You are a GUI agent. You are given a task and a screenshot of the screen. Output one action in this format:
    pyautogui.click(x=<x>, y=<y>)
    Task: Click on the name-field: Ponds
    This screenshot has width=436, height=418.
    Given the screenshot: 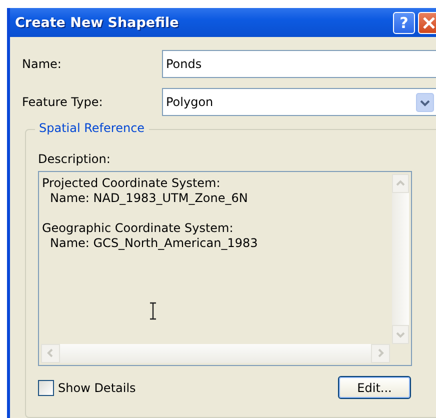 What is the action you would take?
    pyautogui.click(x=299, y=64)
    